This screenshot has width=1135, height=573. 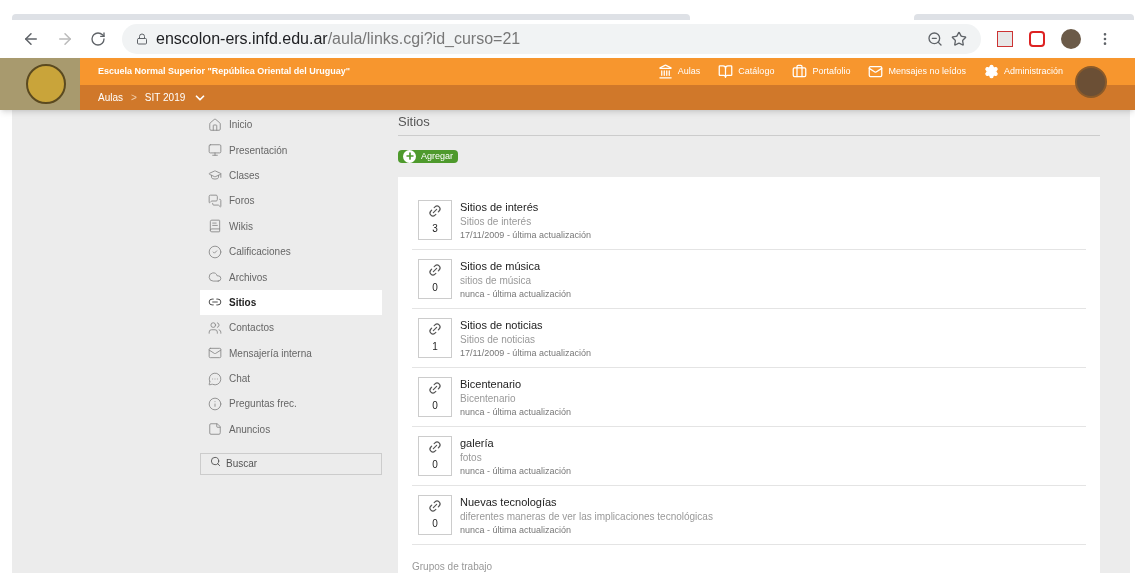 I want to click on sidebar-item: Contactos, so click(x=291, y=328).